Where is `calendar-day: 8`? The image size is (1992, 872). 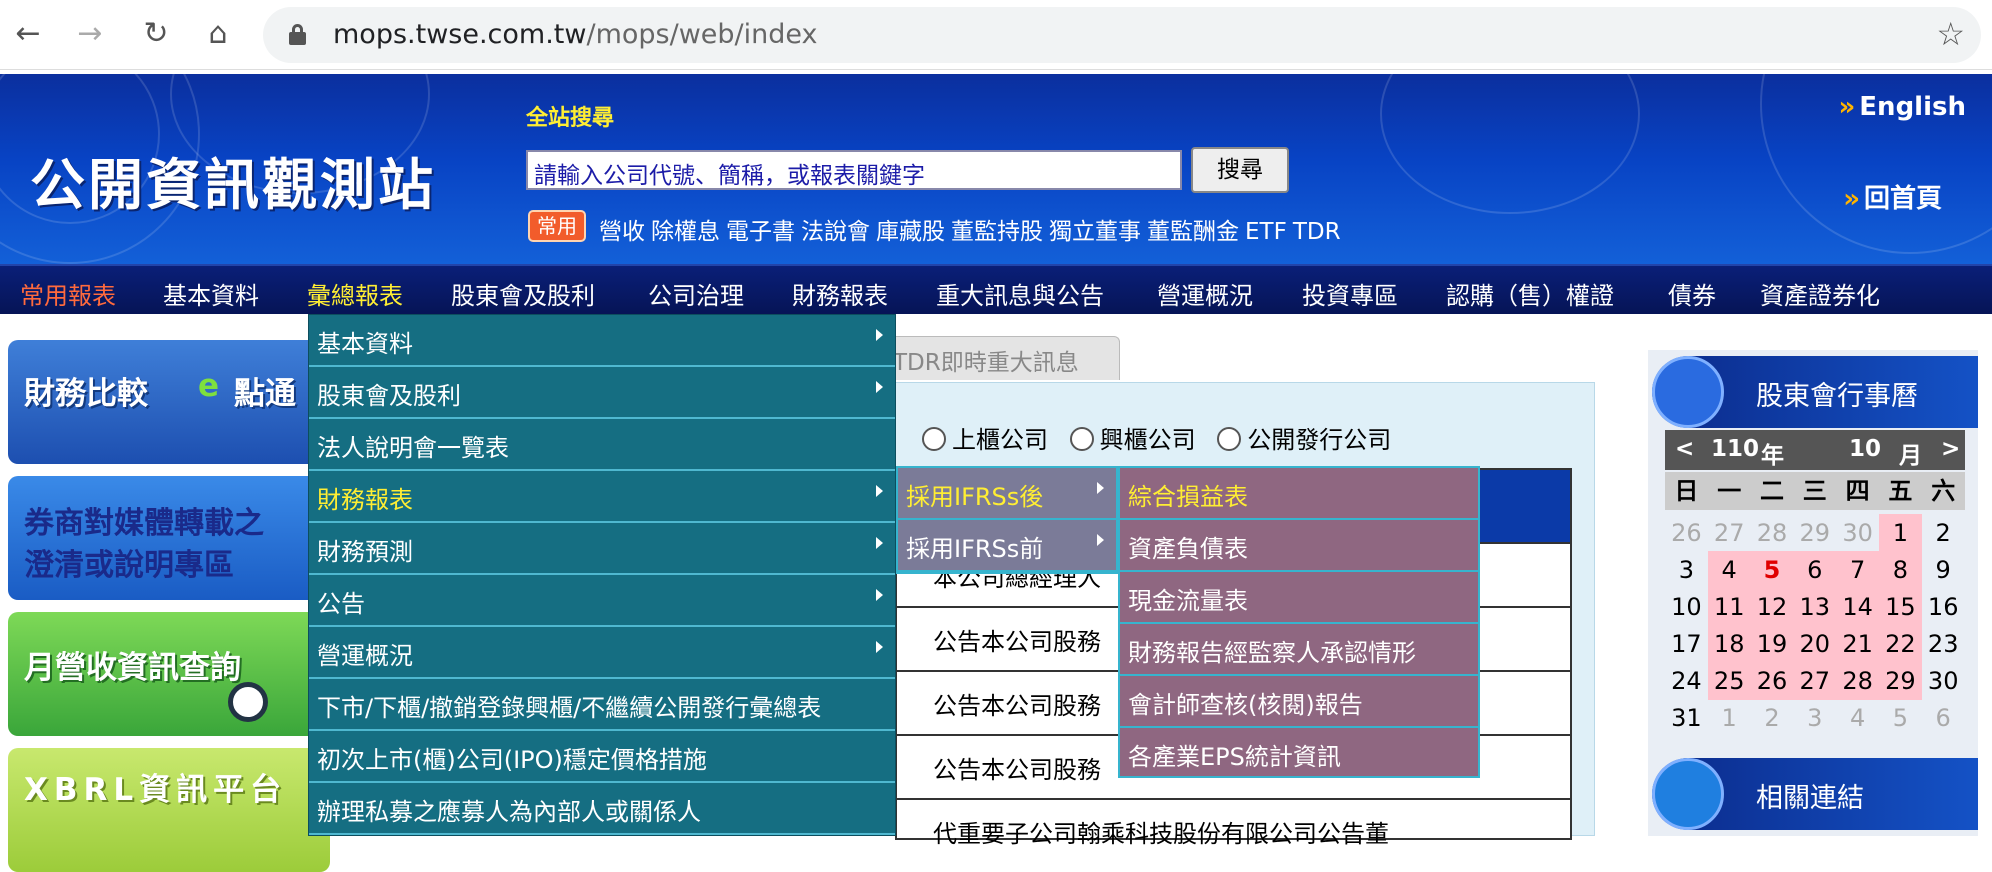
calendar-day: 8 is located at coordinates (1900, 570).